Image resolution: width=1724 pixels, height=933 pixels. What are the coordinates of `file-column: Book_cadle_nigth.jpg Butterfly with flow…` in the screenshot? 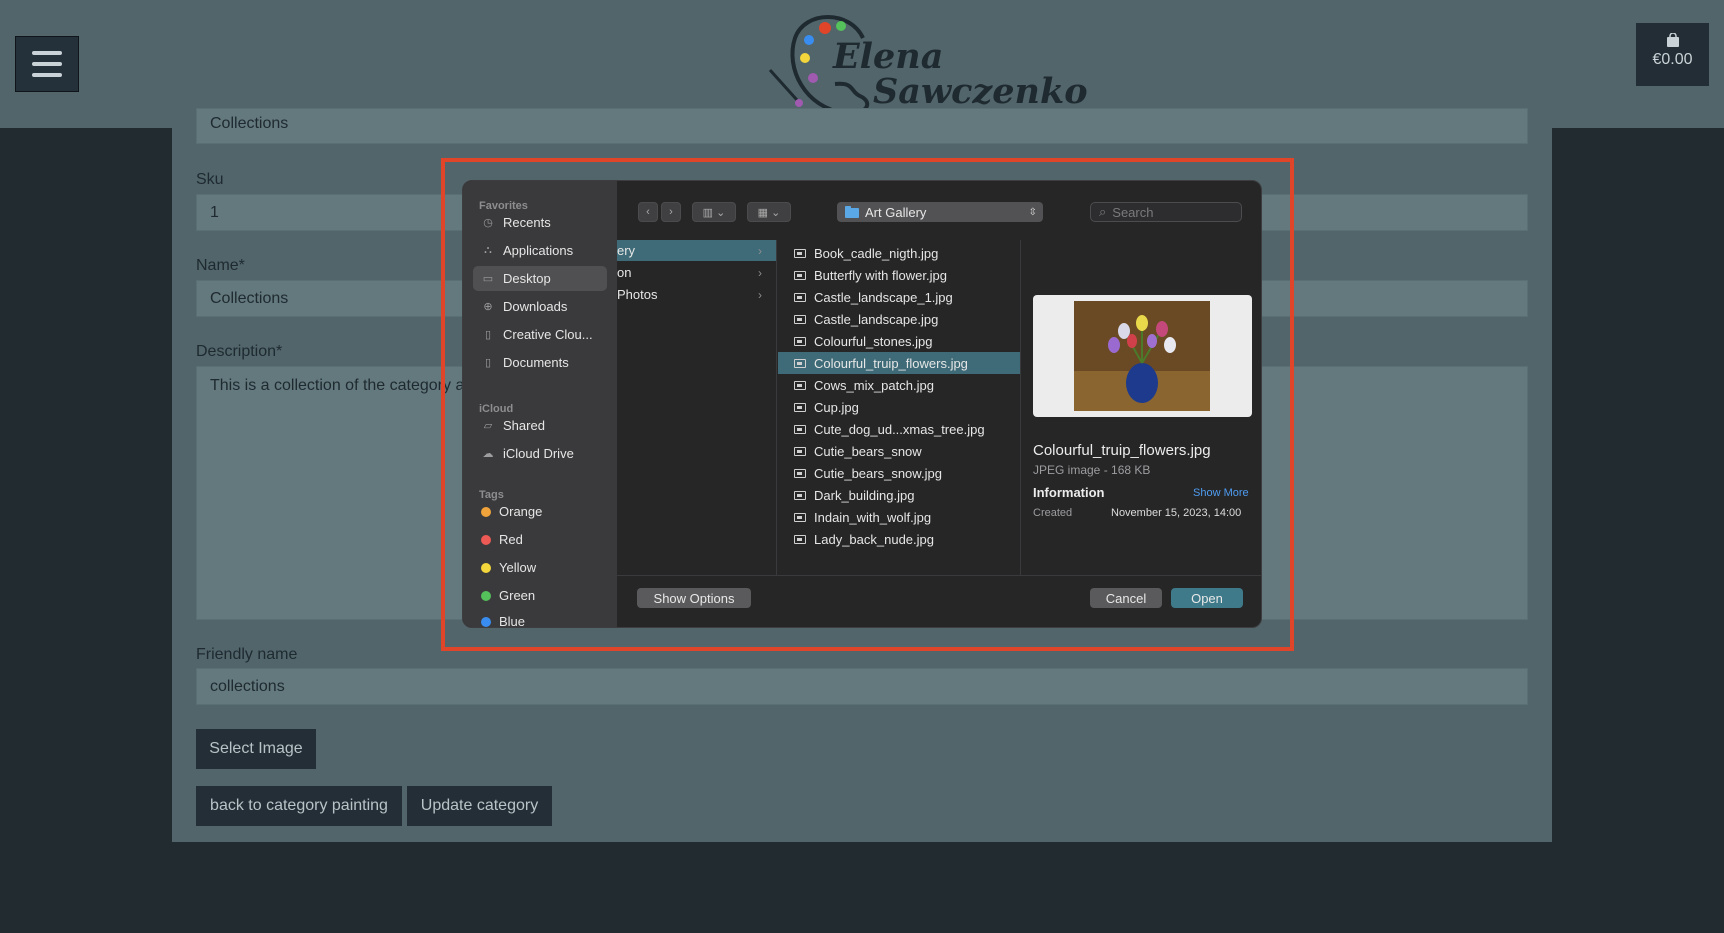 It's located at (899, 407).